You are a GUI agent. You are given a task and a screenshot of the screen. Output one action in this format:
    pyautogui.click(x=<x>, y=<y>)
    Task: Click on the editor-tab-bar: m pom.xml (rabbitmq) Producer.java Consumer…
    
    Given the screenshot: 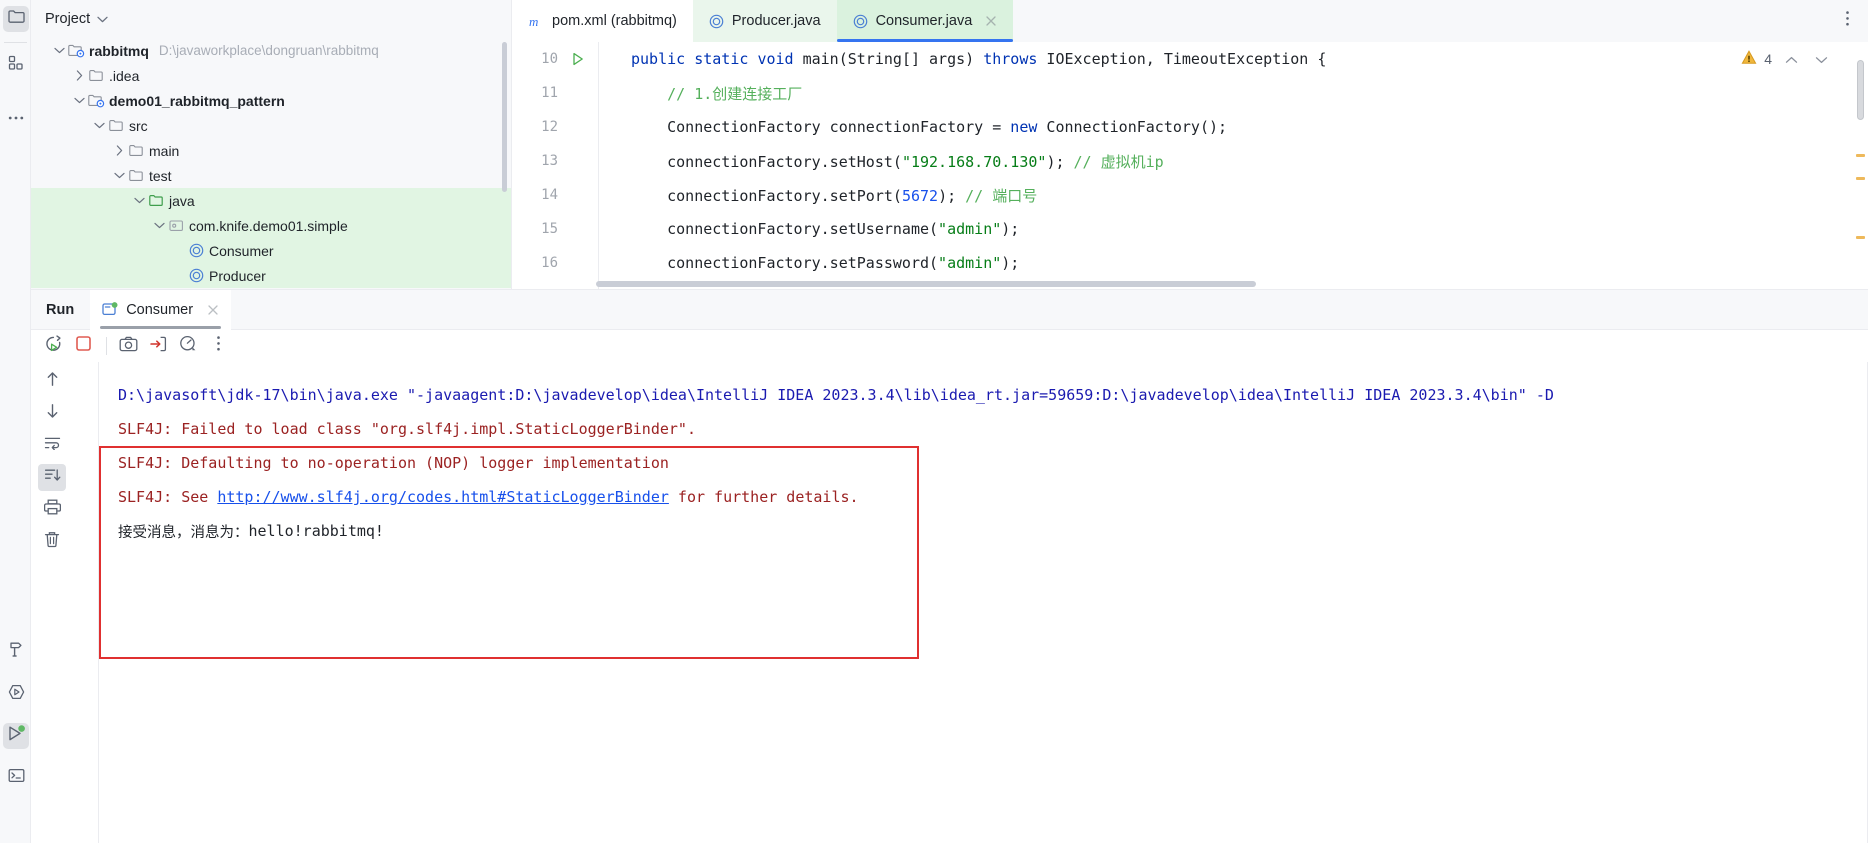 What is the action you would take?
    pyautogui.click(x=1190, y=21)
    